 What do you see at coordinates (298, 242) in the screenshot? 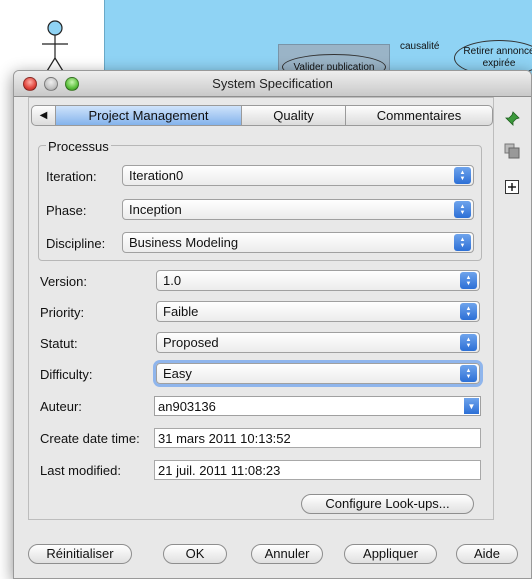
I see `discipline-select: Business Modeling ▲ ▼` at bounding box center [298, 242].